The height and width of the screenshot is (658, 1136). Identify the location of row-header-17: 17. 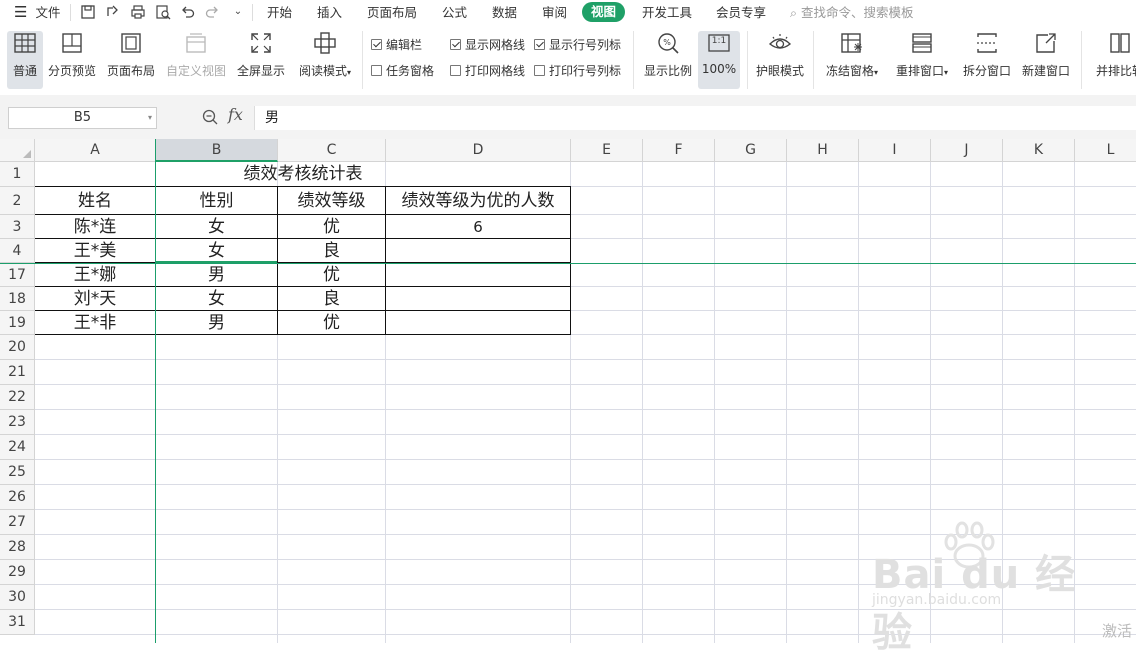
(17, 275).